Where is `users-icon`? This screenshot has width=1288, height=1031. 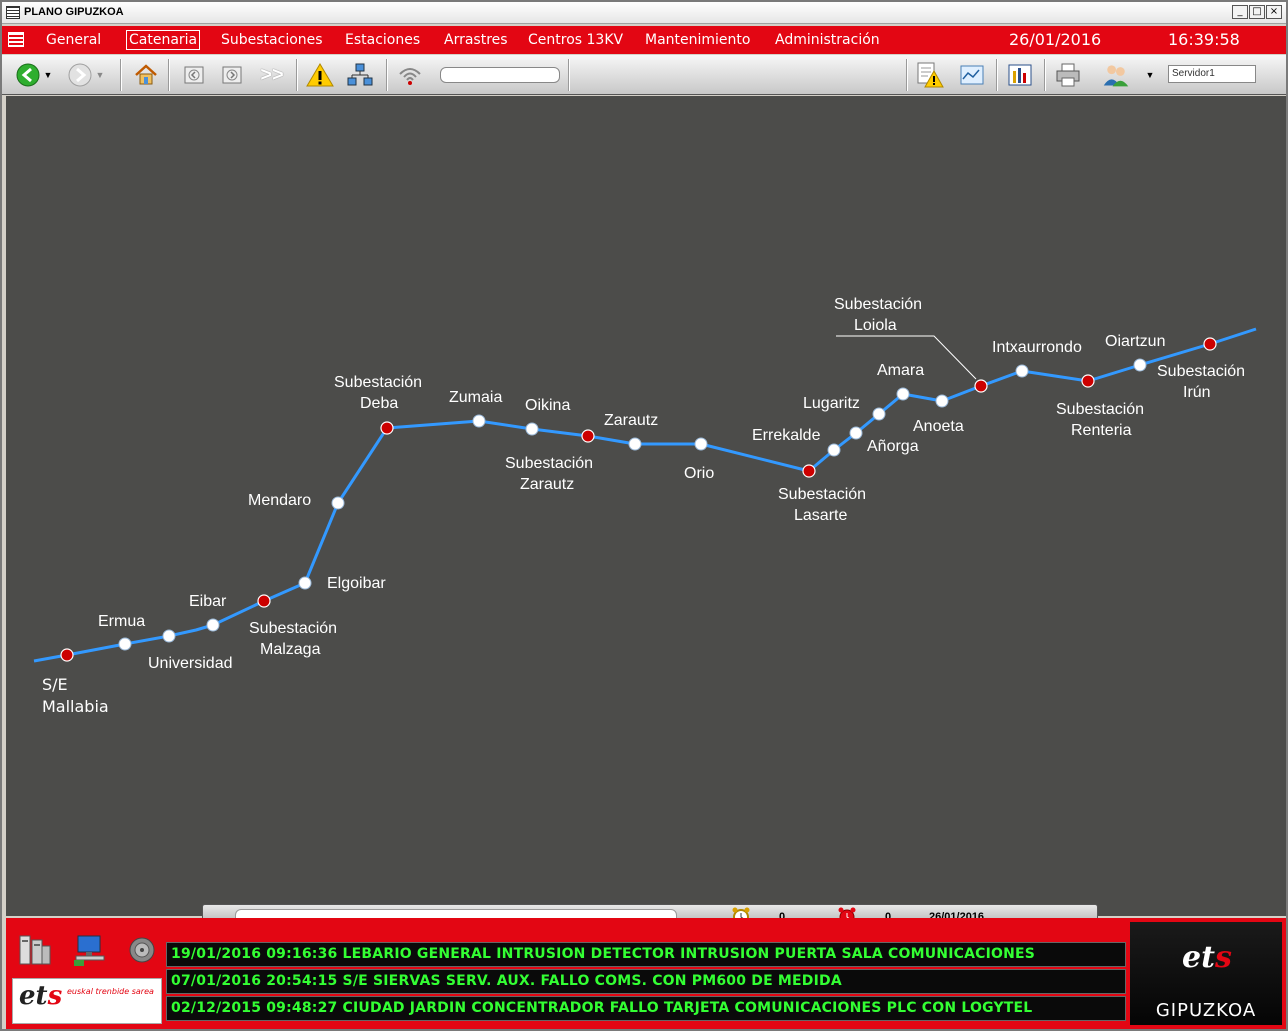 users-icon is located at coordinates (1116, 75).